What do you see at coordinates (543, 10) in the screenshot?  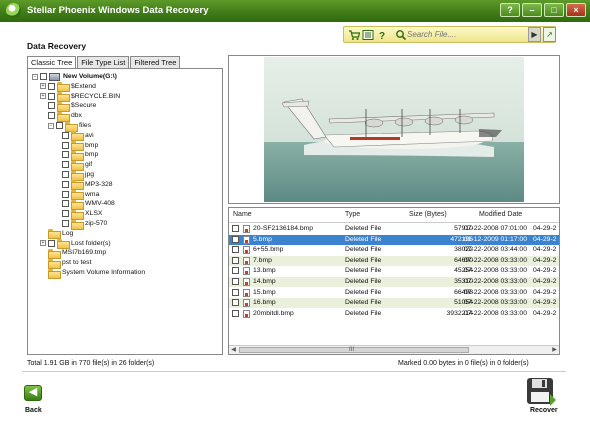 I see `window-controls: ? – □ ×` at bounding box center [543, 10].